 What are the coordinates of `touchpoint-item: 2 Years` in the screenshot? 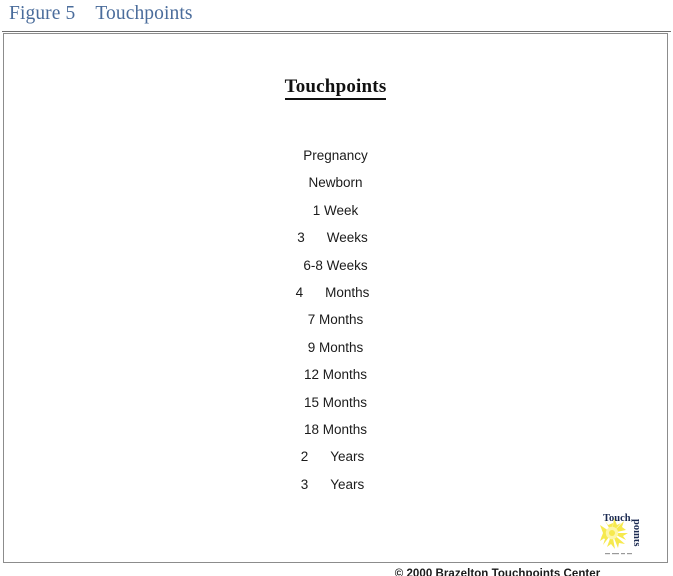 It's located at (333, 456).